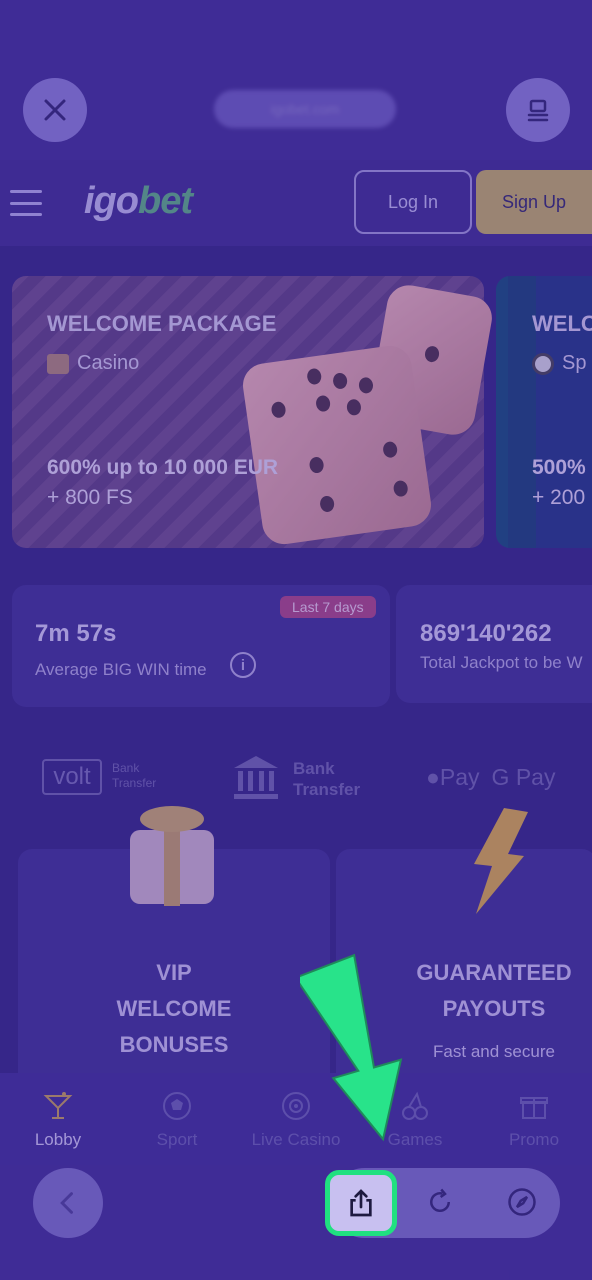 This screenshot has height=1280, width=592. I want to click on gift-icon, so click(534, 1108).